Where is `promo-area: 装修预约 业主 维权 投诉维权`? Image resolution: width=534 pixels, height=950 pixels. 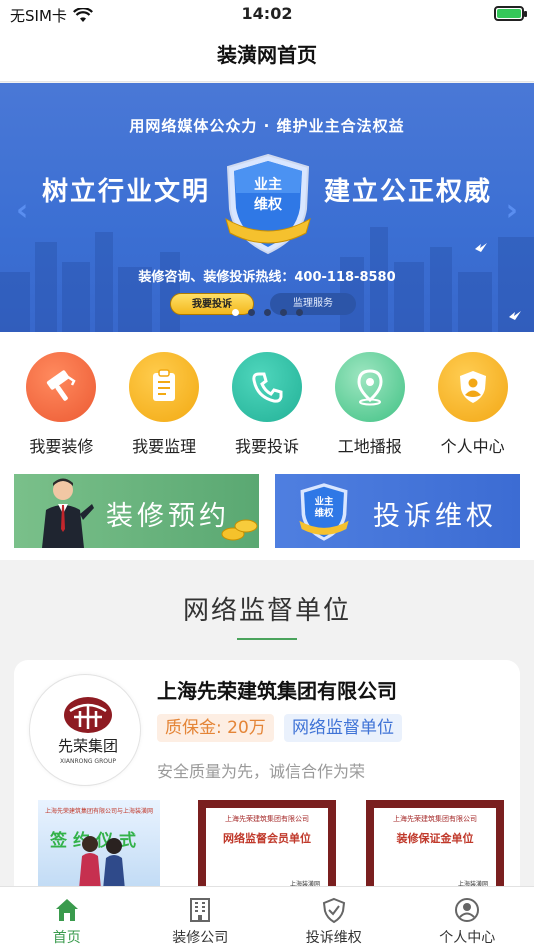 promo-area: 装修预约 业主 维权 投诉维权 is located at coordinates (267, 510).